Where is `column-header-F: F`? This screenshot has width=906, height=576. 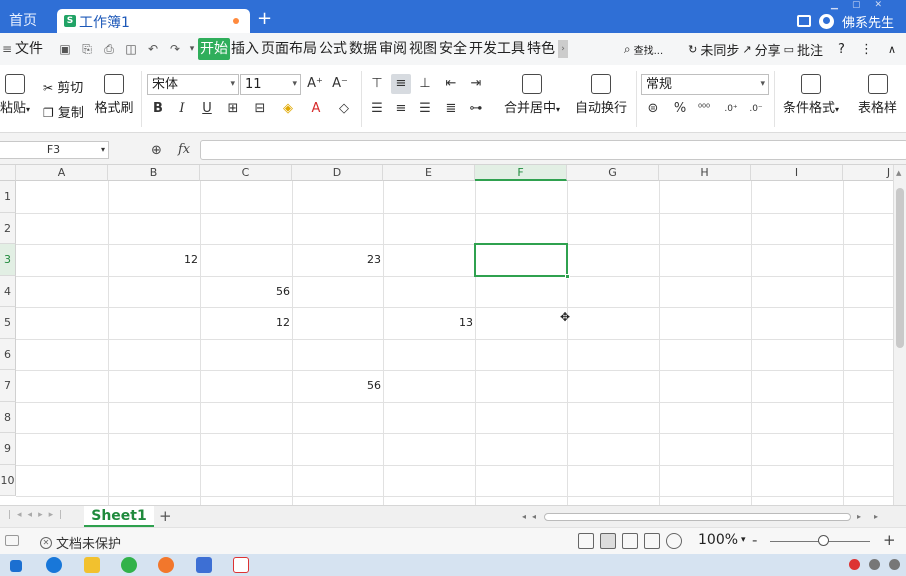
column-header-F: F is located at coordinates (521, 173).